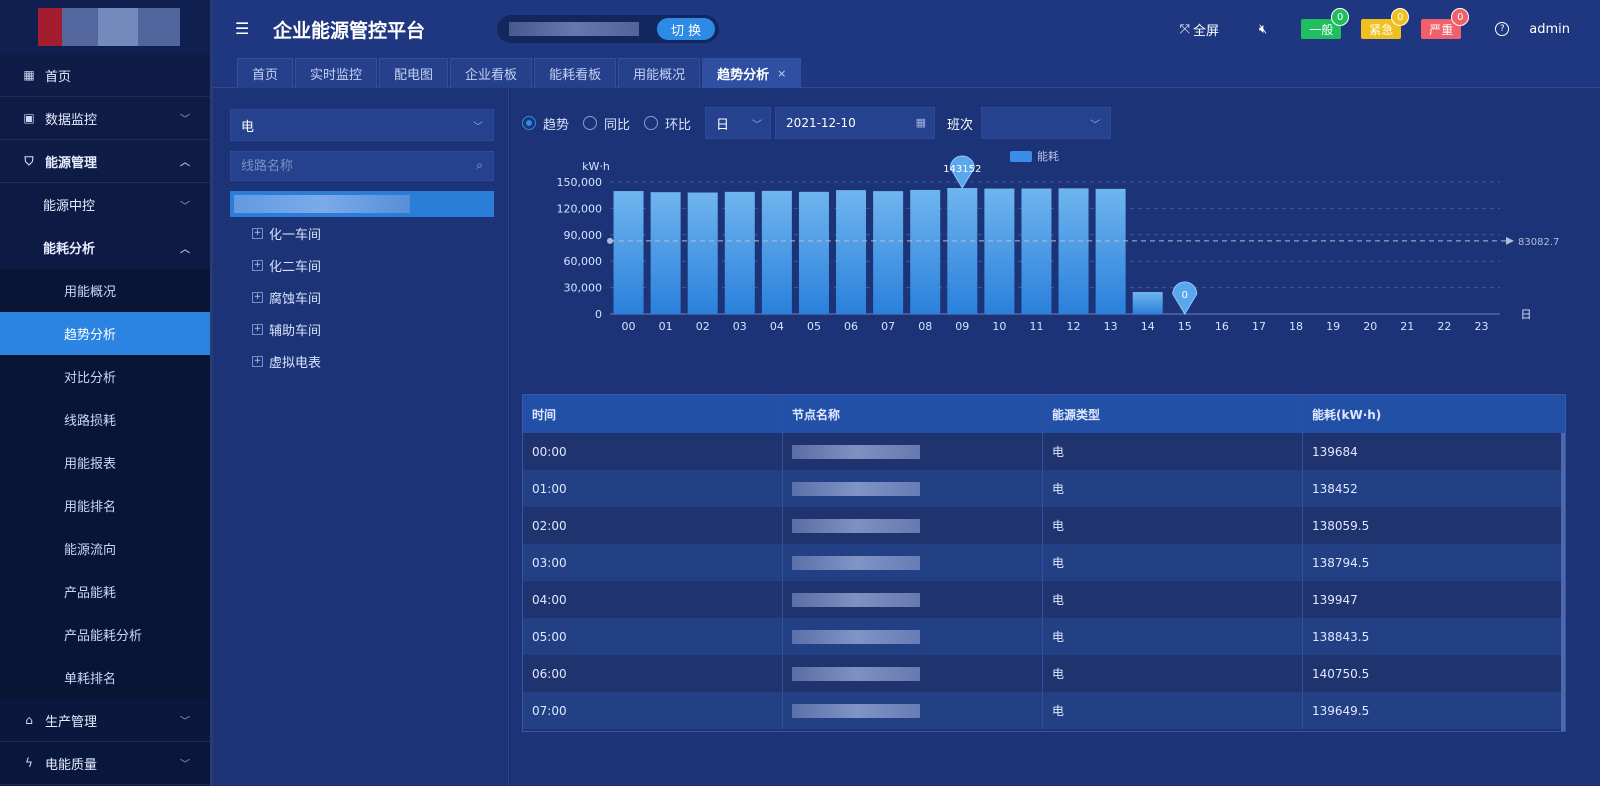  Describe the element at coordinates (1148, 326) in the screenshot. I see `x-tick-label: 14` at that location.